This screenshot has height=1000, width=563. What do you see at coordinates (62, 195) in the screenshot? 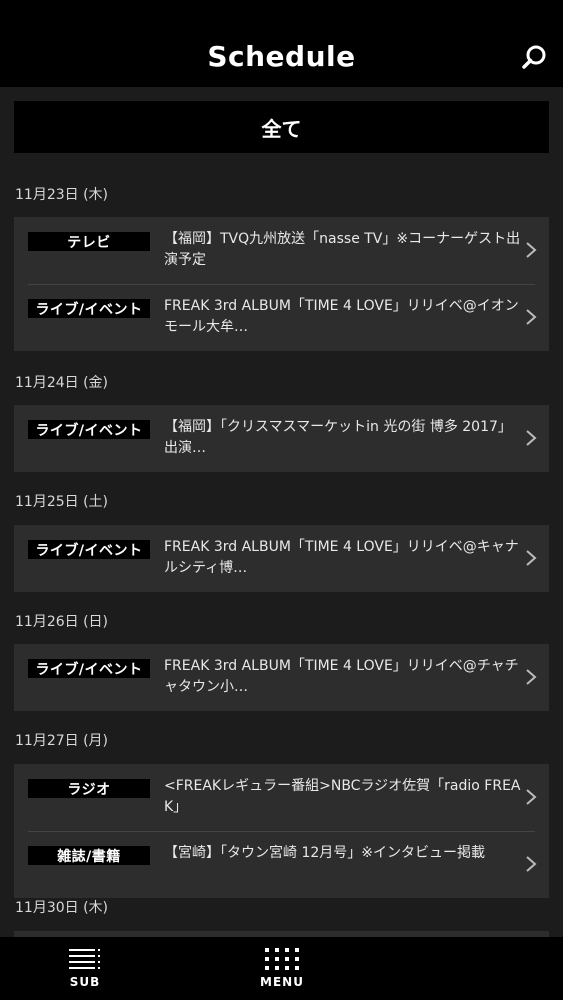
I see `date-label: 11月23日 (木)` at bounding box center [62, 195].